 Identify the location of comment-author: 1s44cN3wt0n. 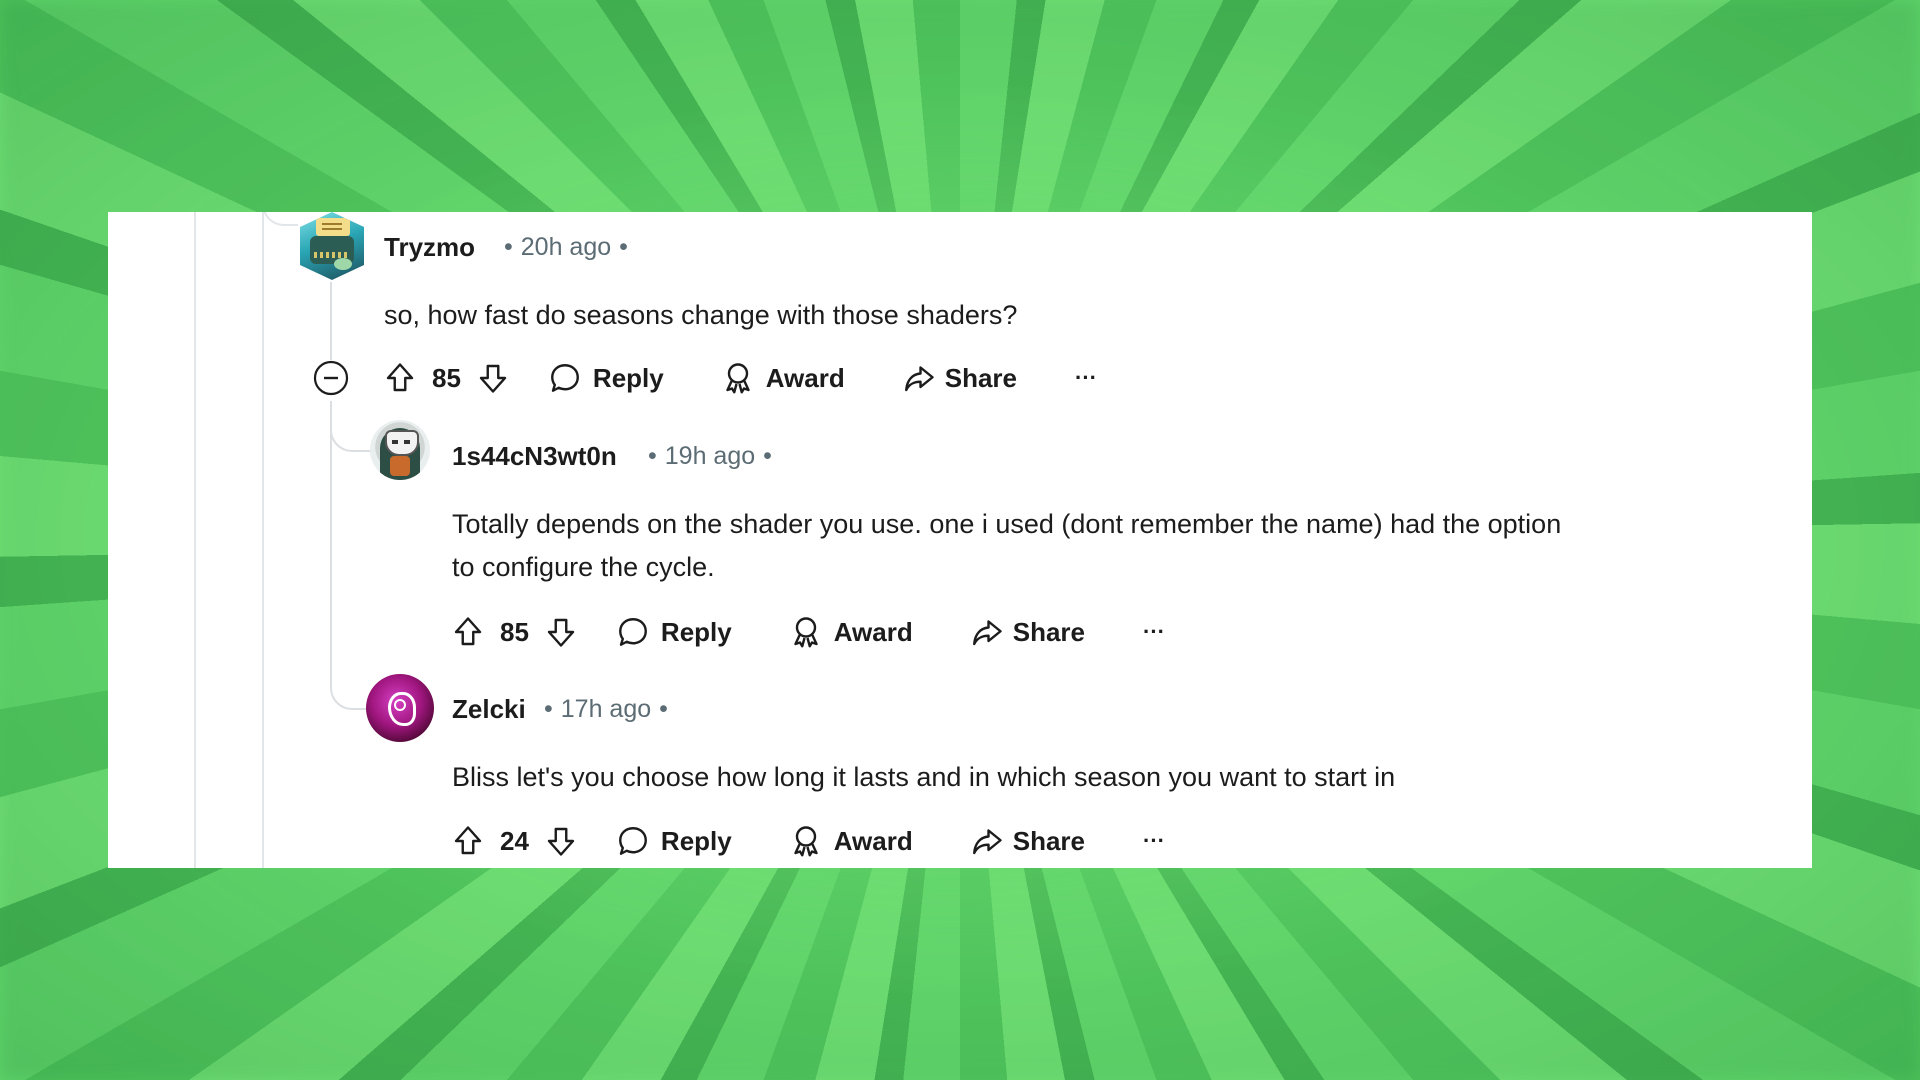
(534, 456).